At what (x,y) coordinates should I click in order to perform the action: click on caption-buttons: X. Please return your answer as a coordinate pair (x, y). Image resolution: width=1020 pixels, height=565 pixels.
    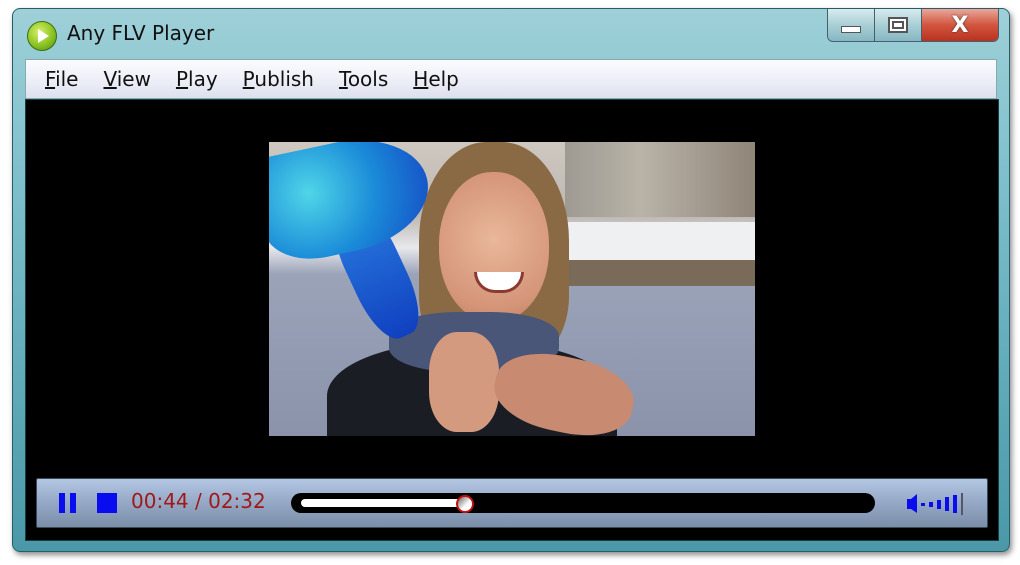
    Looking at the image, I should click on (913, 25).